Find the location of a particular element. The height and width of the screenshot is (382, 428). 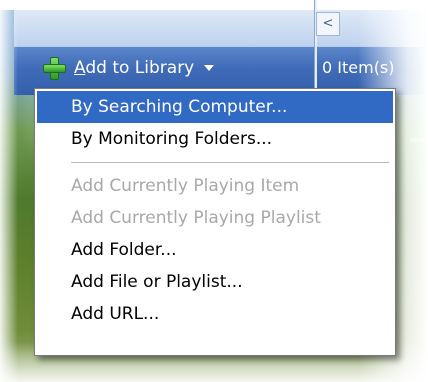

add-to-library-label: Add to Library is located at coordinates (134, 68).